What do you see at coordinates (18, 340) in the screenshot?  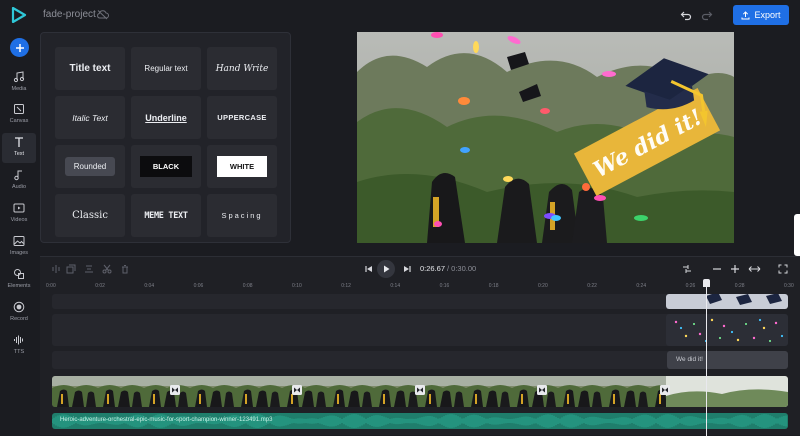 I see `tts-waveform-icon` at bounding box center [18, 340].